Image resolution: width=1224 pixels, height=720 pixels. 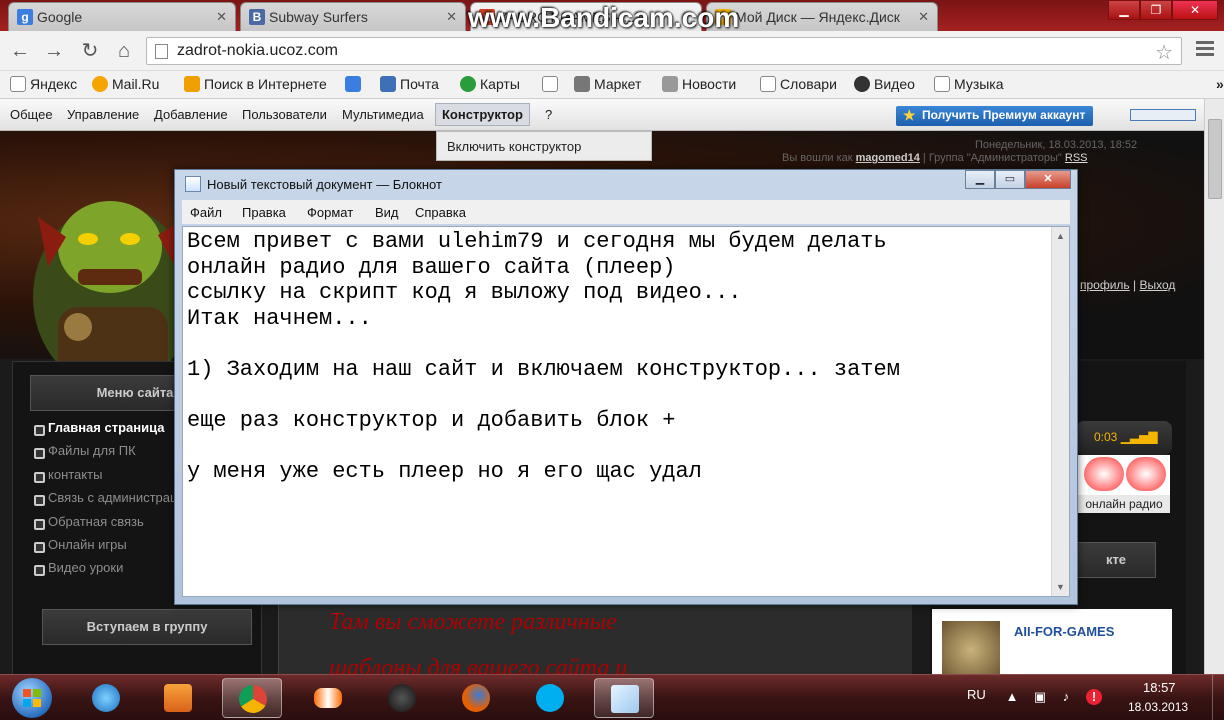 I want to click on taskbar-internet-explorer, so click(x=106, y=698).